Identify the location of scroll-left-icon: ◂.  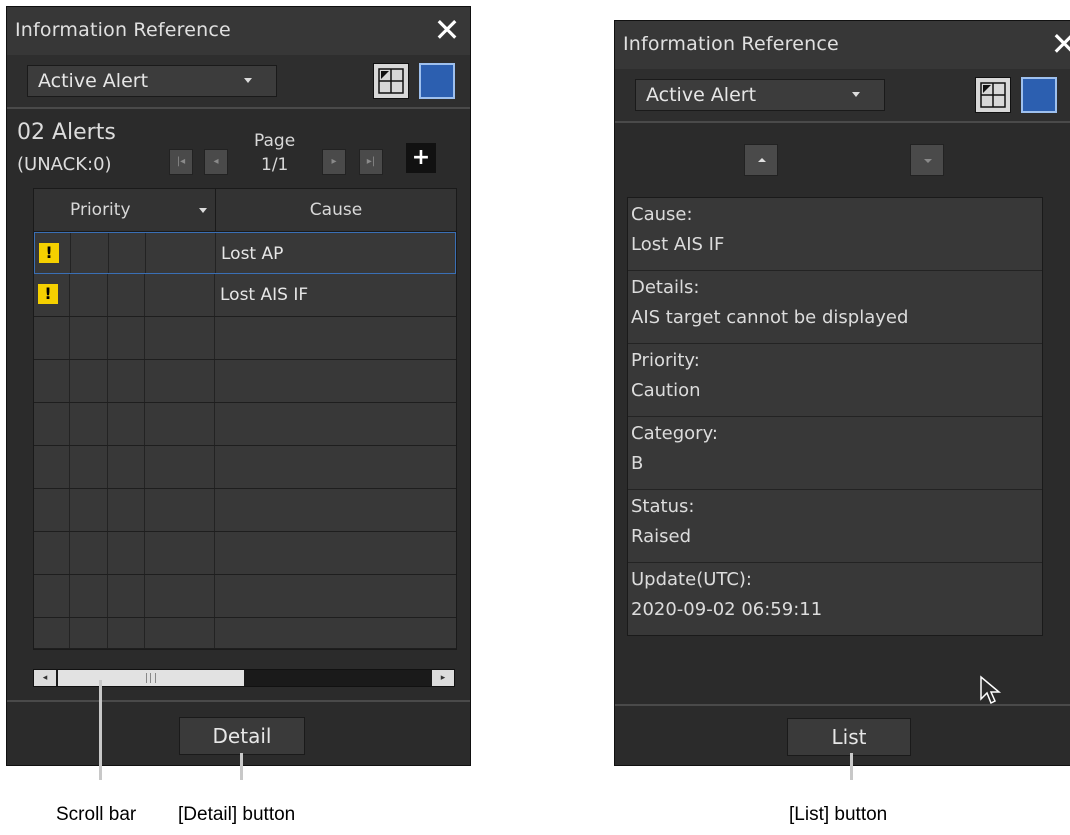
(45, 678).